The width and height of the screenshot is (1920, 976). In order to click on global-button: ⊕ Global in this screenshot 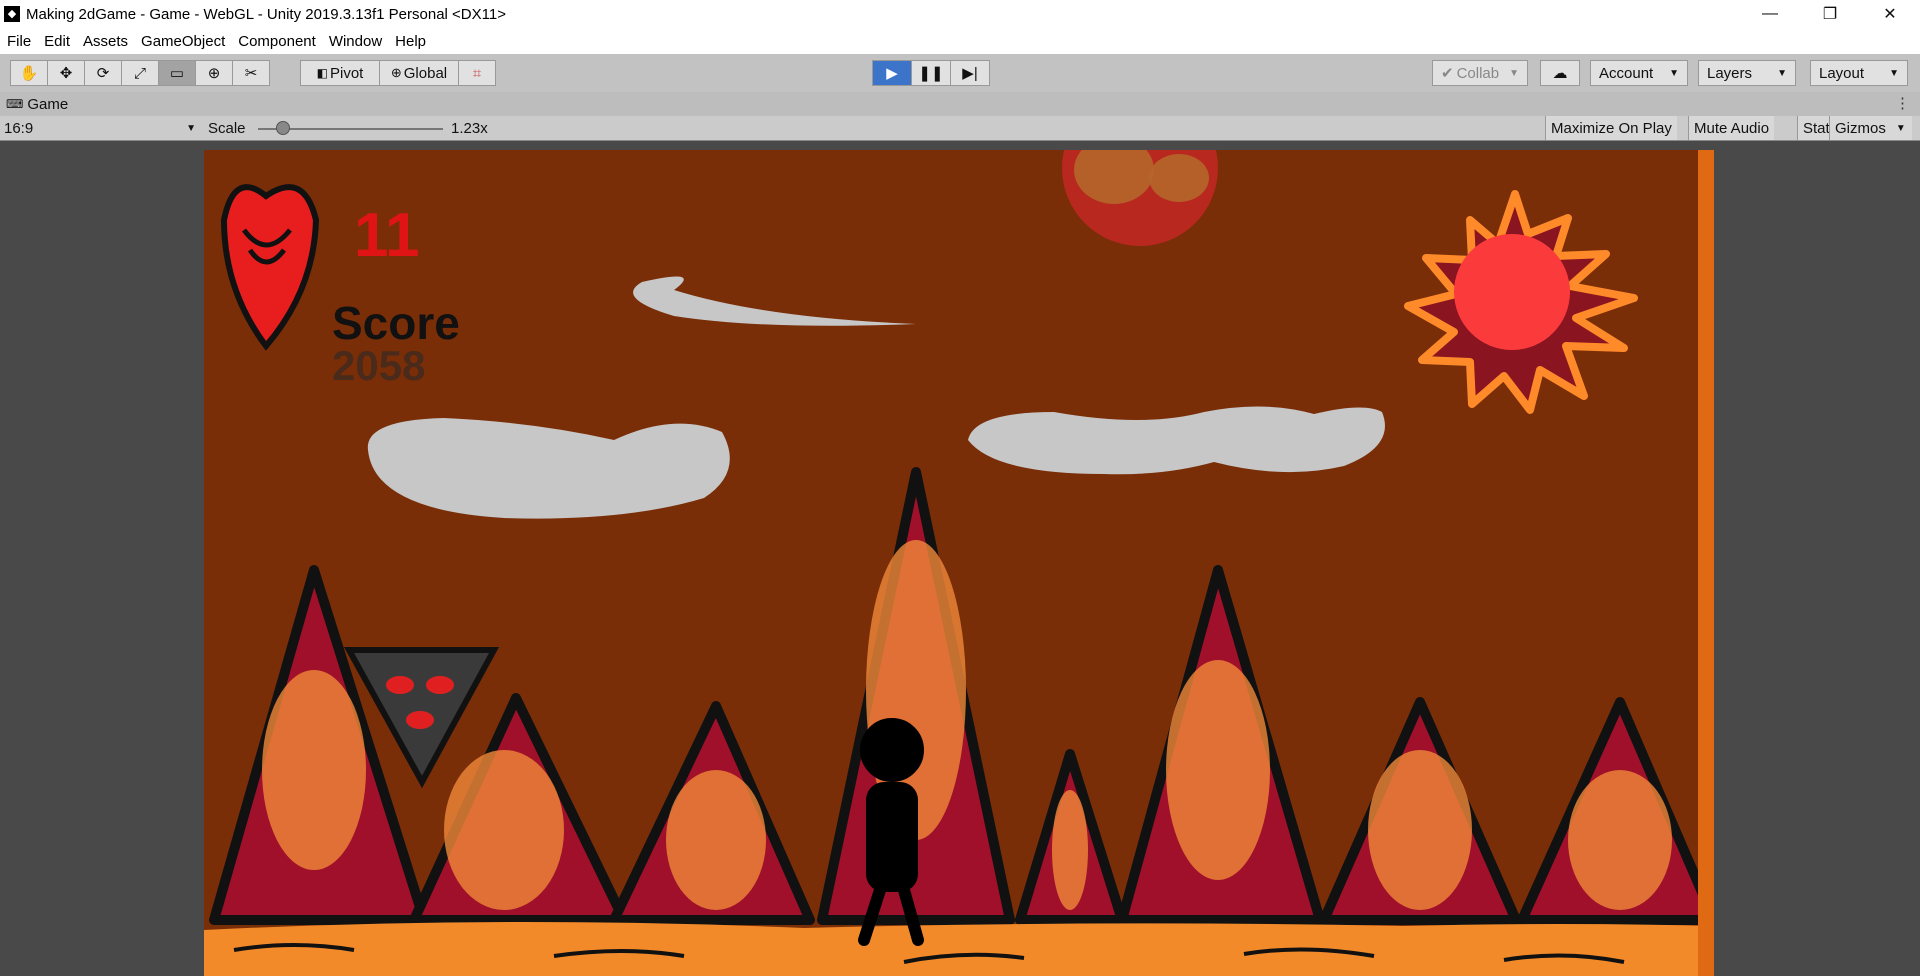, I will do `click(419, 73)`.